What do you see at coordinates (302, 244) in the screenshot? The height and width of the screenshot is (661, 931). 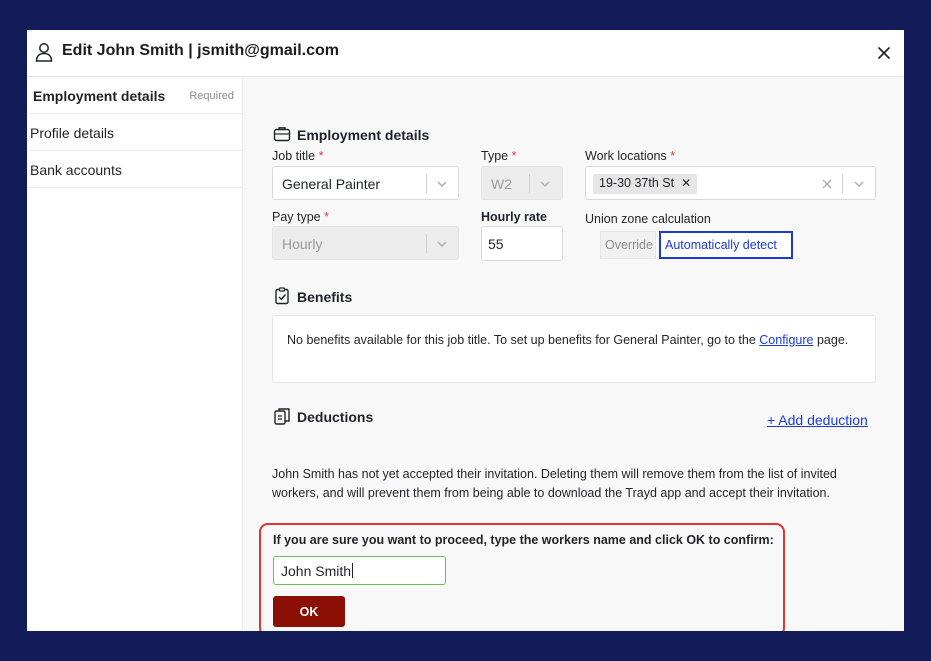 I see `pay-type-value: Hourly` at bounding box center [302, 244].